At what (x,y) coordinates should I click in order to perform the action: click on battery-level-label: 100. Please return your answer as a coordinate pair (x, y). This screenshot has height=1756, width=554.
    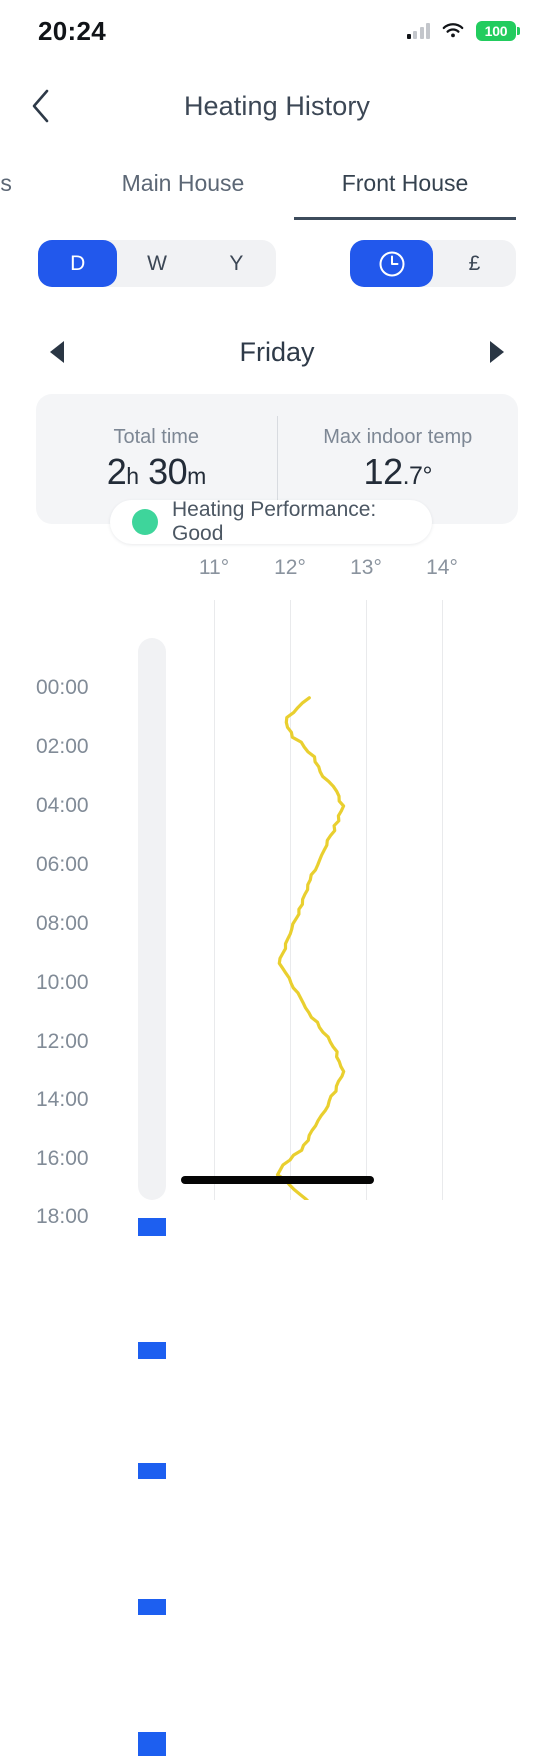
    Looking at the image, I should click on (496, 31).